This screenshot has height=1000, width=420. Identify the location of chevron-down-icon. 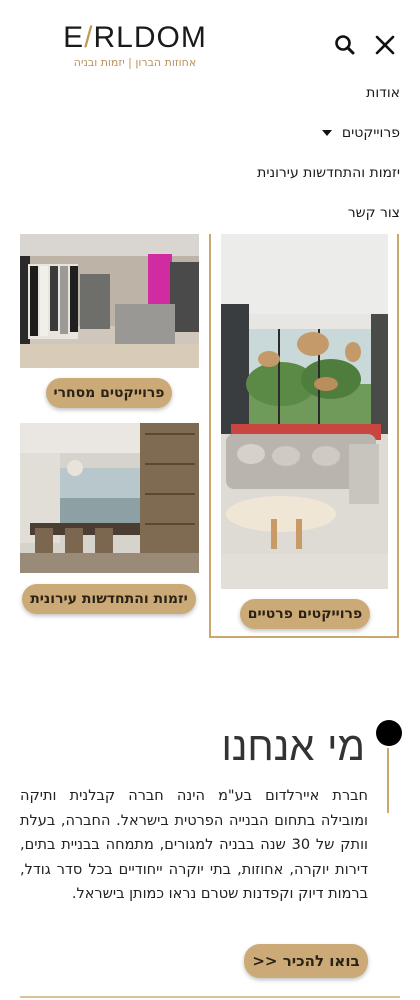
(326, 133).